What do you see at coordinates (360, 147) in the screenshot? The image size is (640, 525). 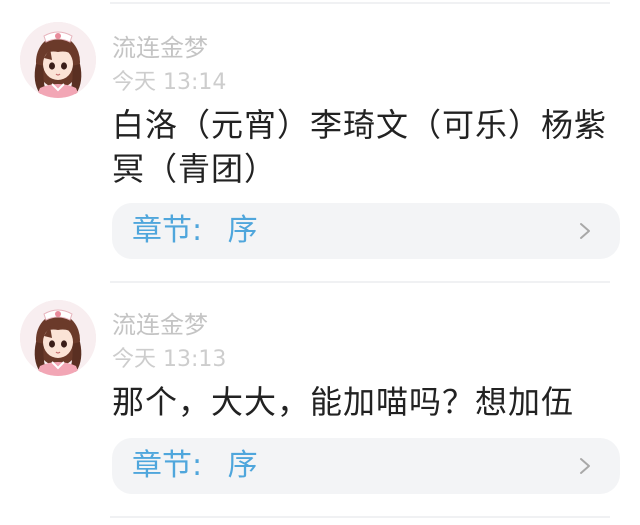 I see `comment-text: 白洛（元宵）李琦文（可乐）杨紫冥（青团）` at bounding box center [360, 147].